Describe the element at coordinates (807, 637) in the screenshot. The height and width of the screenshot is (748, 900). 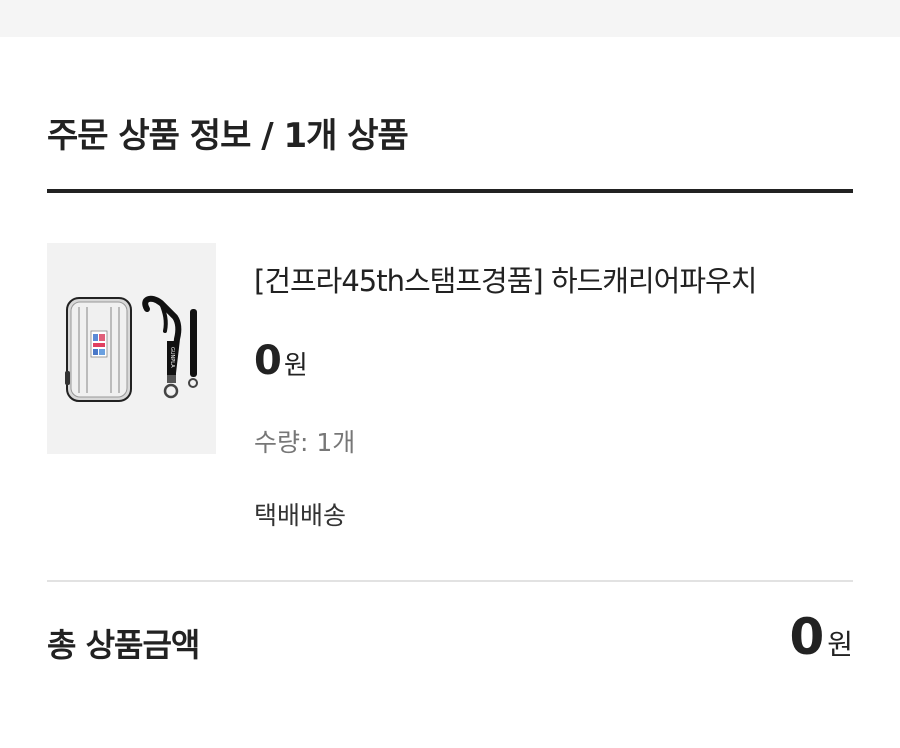
I see `total-price-value: 0` at that location.